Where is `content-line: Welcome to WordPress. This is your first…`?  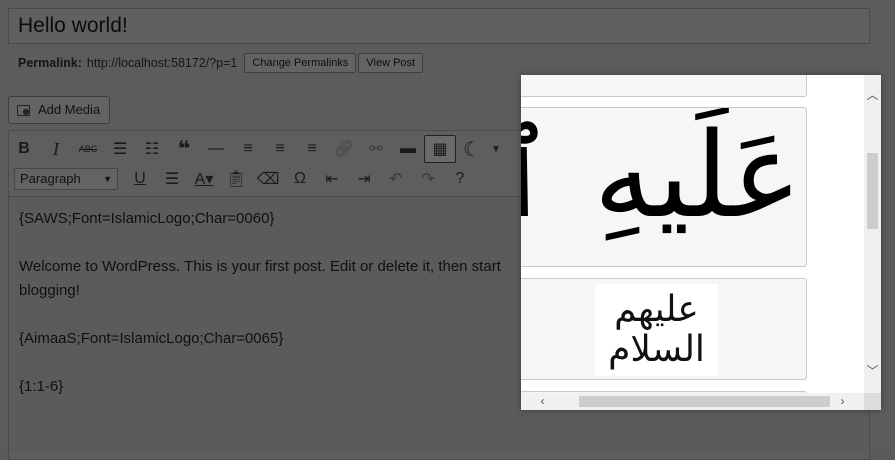
content-line: Welcome to WordPress. This is your first… is located at coordinates (260, 278).